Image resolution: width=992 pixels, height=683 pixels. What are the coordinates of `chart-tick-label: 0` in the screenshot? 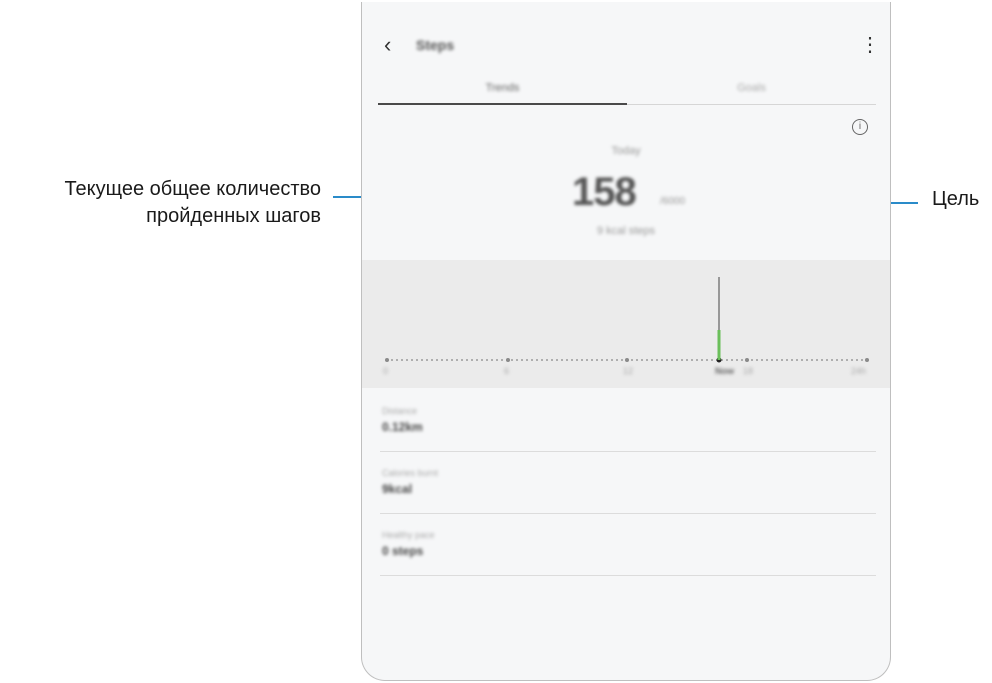 It's located at (386, 371).